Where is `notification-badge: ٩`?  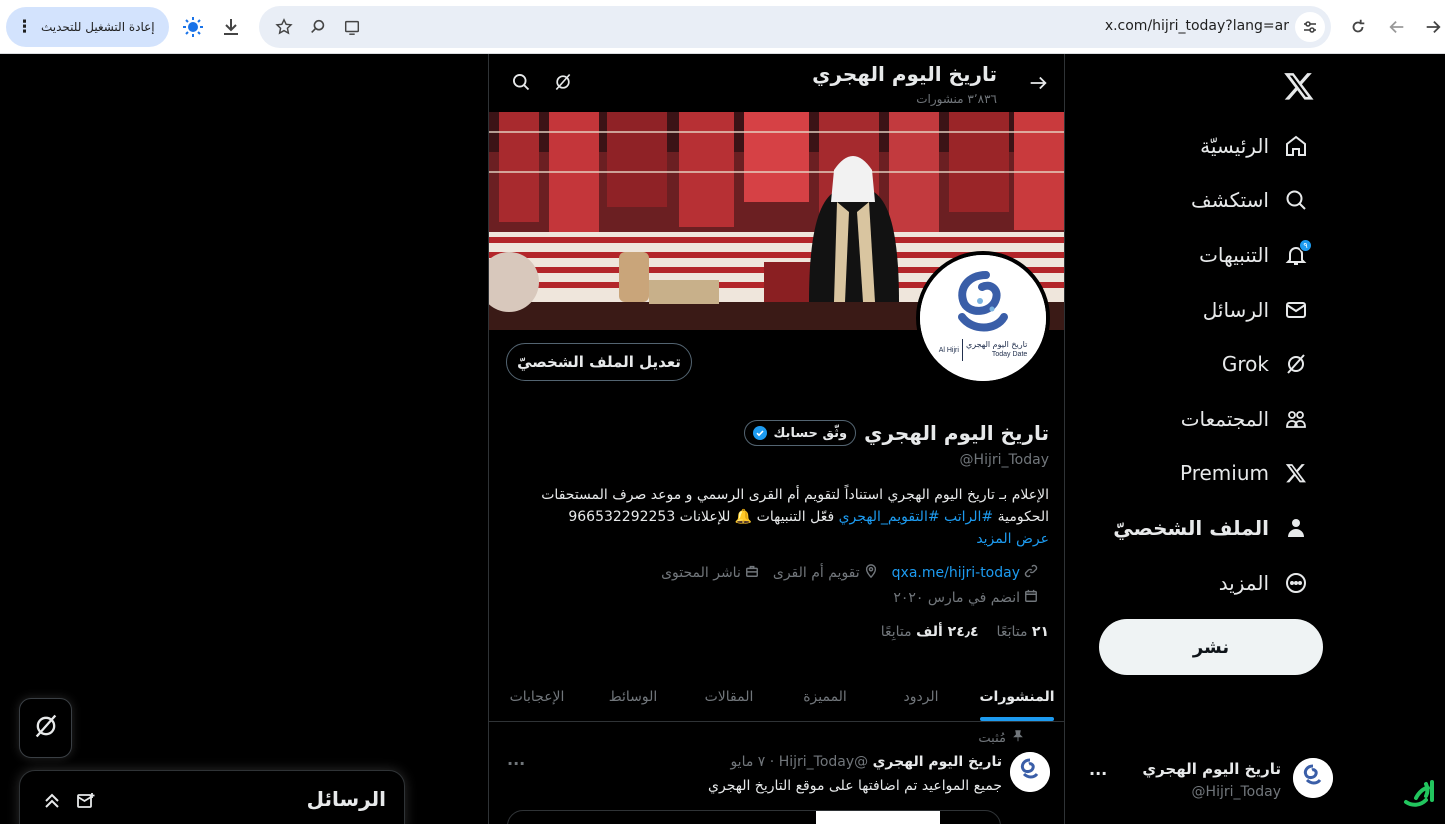
notification-badge: ٩ is located at coordinates (1305, 245).